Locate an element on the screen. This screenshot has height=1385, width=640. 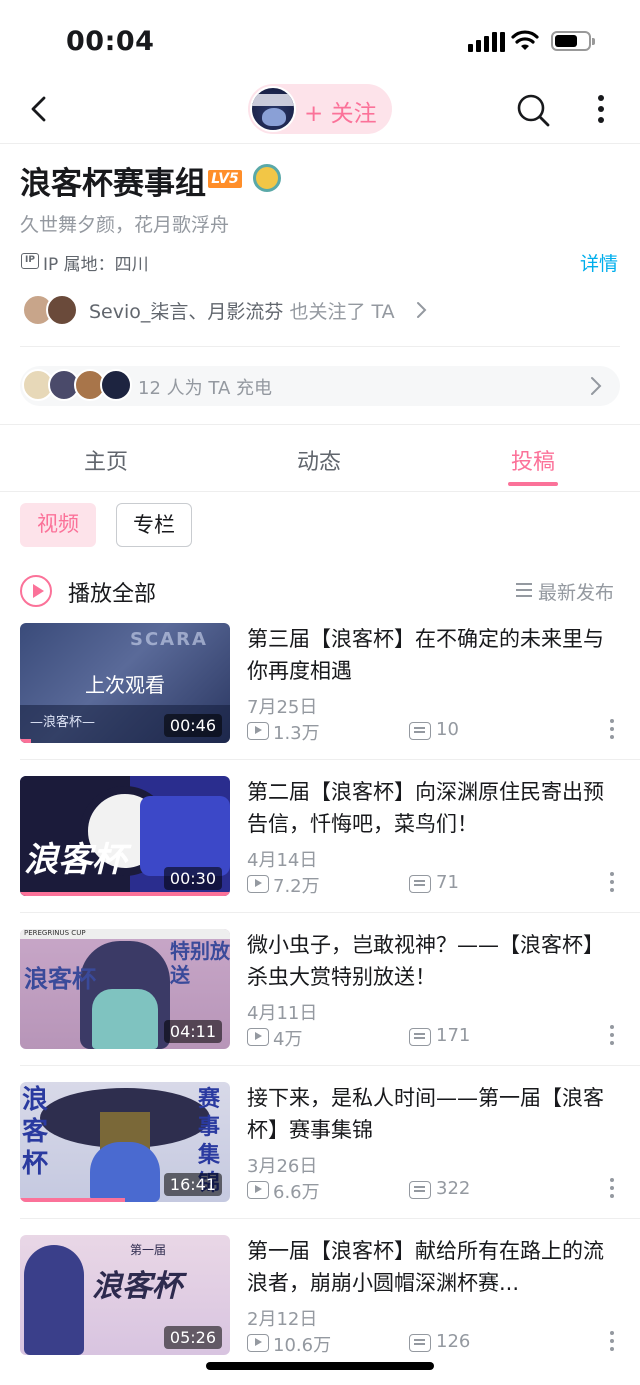
back-arrow-icon is located at coordinates (39, 109).